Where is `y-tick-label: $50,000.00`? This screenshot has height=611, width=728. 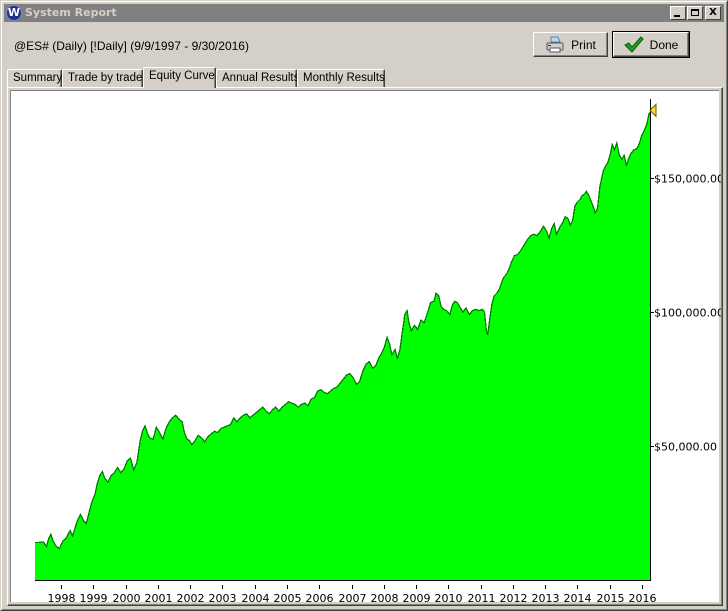
y-tick-label: $50,000.00 is located at coordinates (685, 447).